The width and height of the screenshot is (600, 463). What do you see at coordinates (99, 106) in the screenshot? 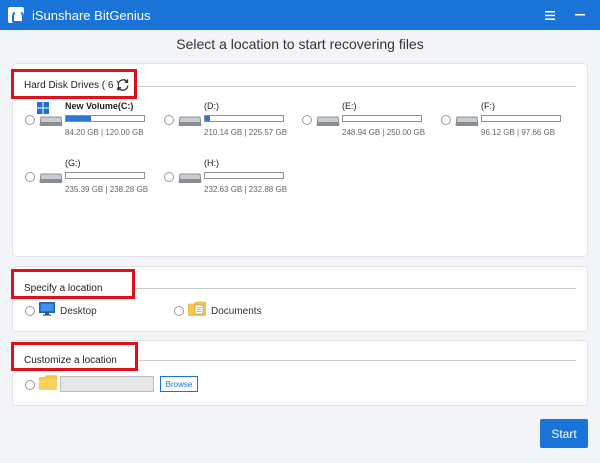
I see `drive-name: New Volume(C:)` at bounding box center [99, 106].